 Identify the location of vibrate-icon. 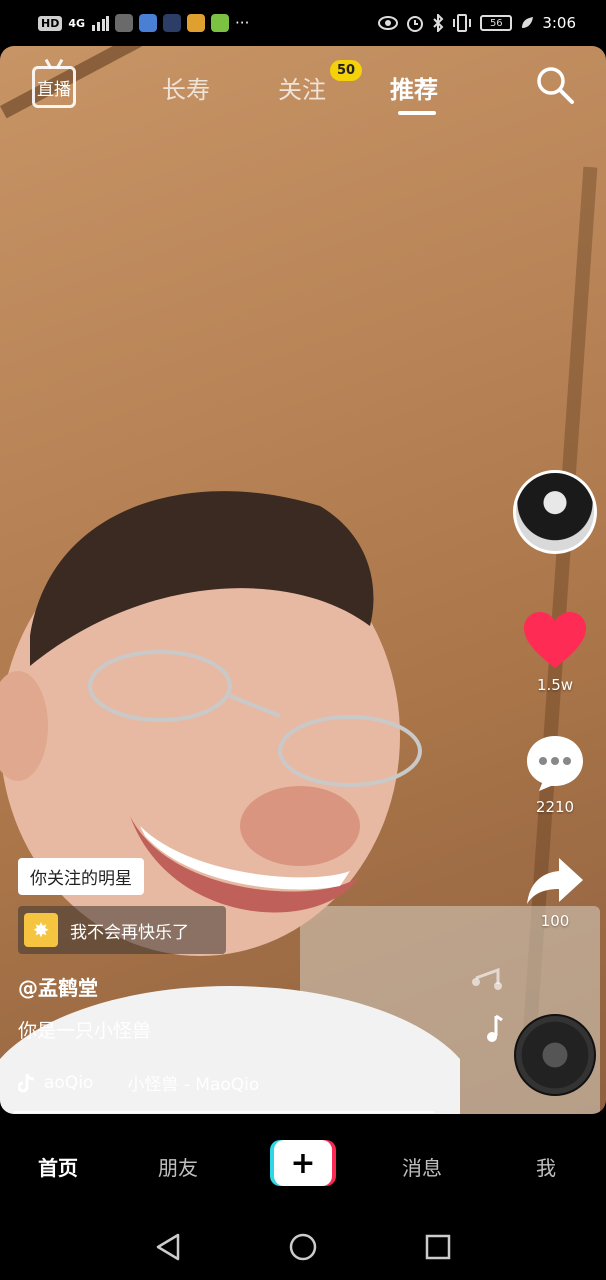
(462, 23).